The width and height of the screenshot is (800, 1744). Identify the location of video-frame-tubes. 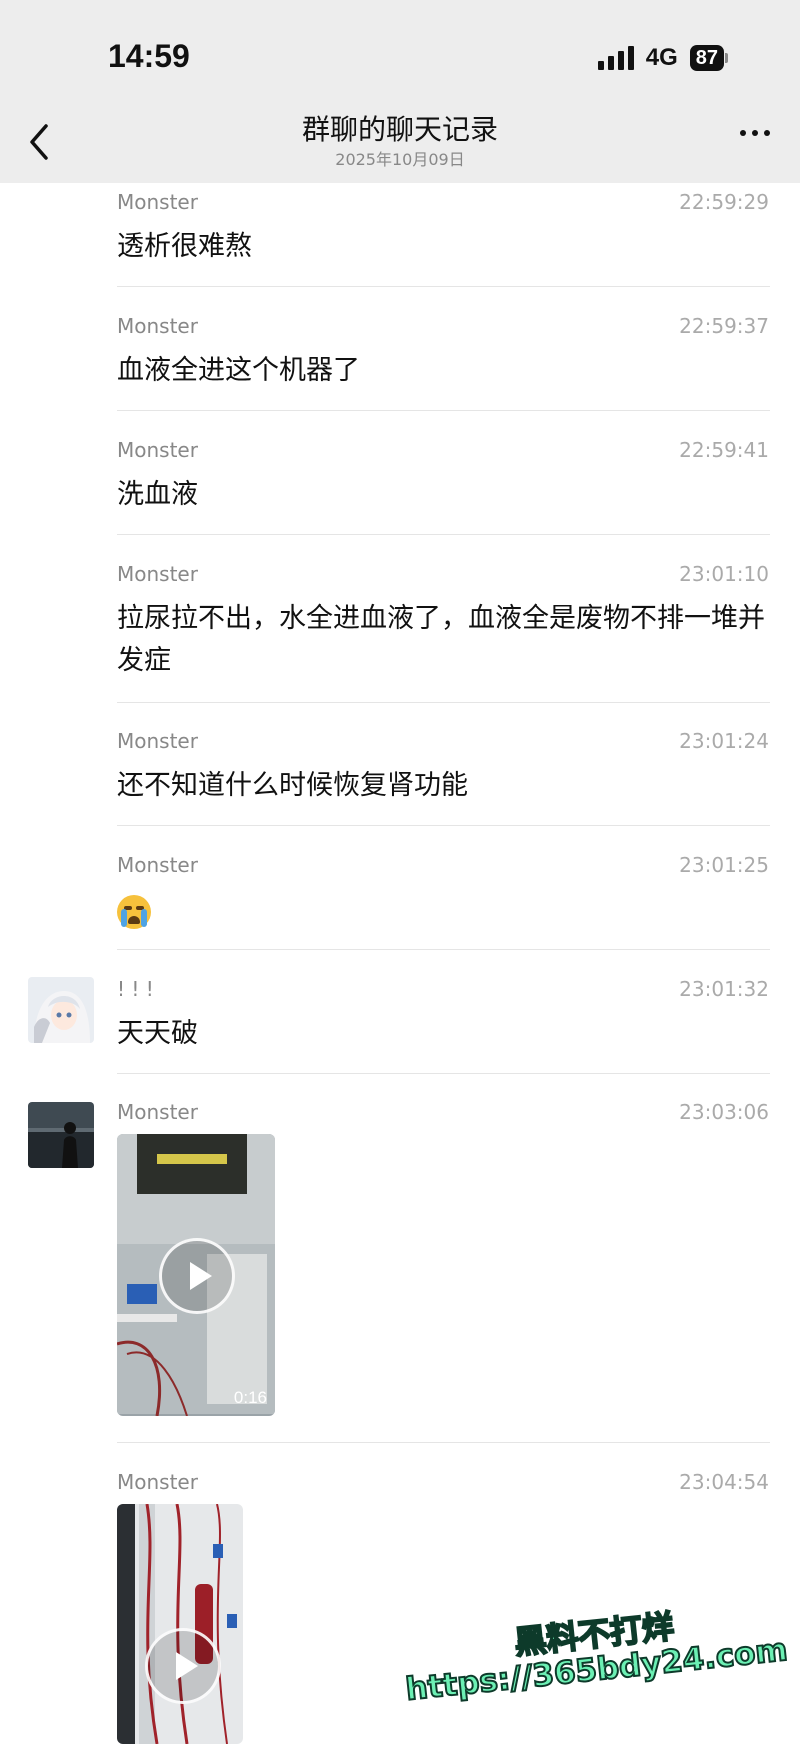
(180, 1624).